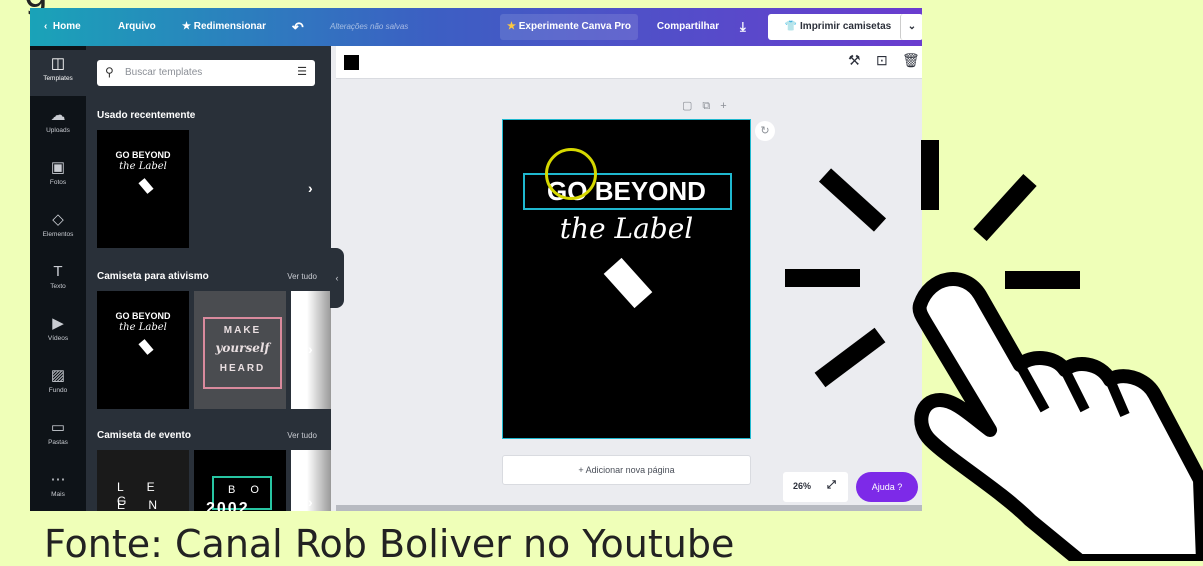 The image size is (1203, 566). I want to click on editor-toolbar: ⚒ ⊡ 🗑, so click(629, 62).